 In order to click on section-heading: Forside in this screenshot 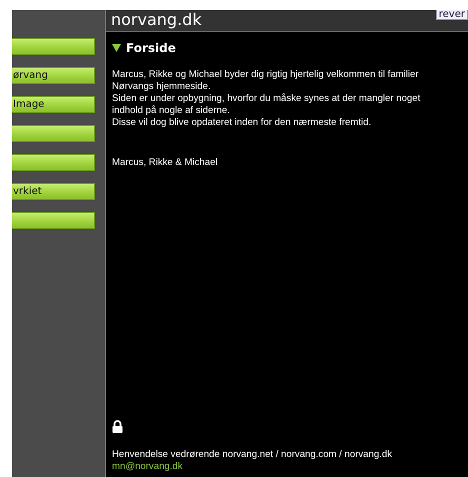, I will do `click(151, 48)`.